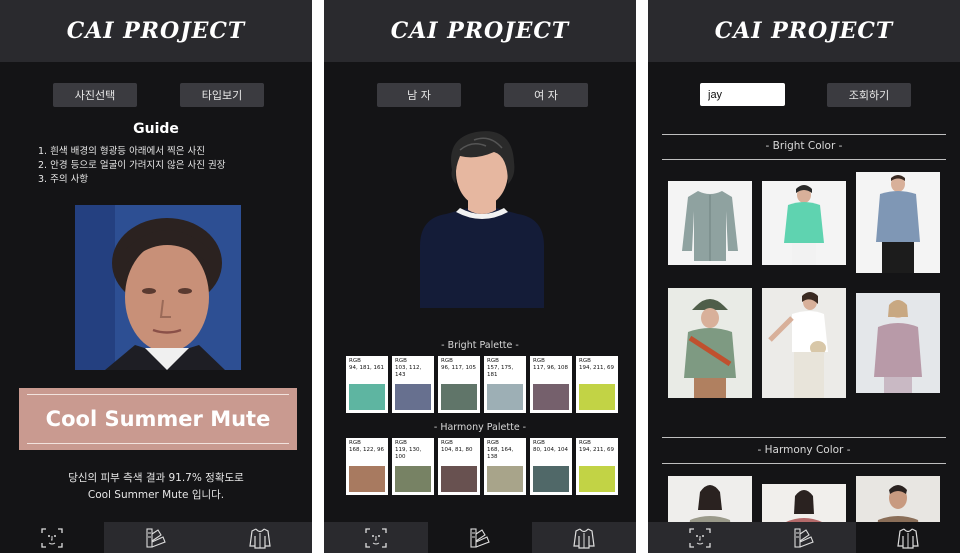  What do you see at coordinates (458, 368) in the screenshot?
I see `swatch-rgb: 96, 117, 105` at bounding box center [458, 368].